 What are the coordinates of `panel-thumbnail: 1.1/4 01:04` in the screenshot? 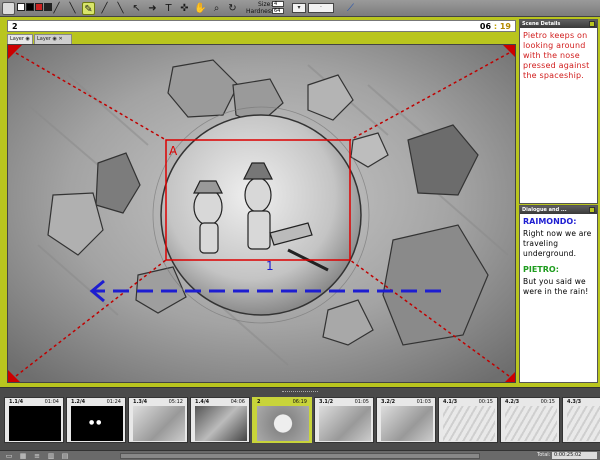 It's located at (34, 420).